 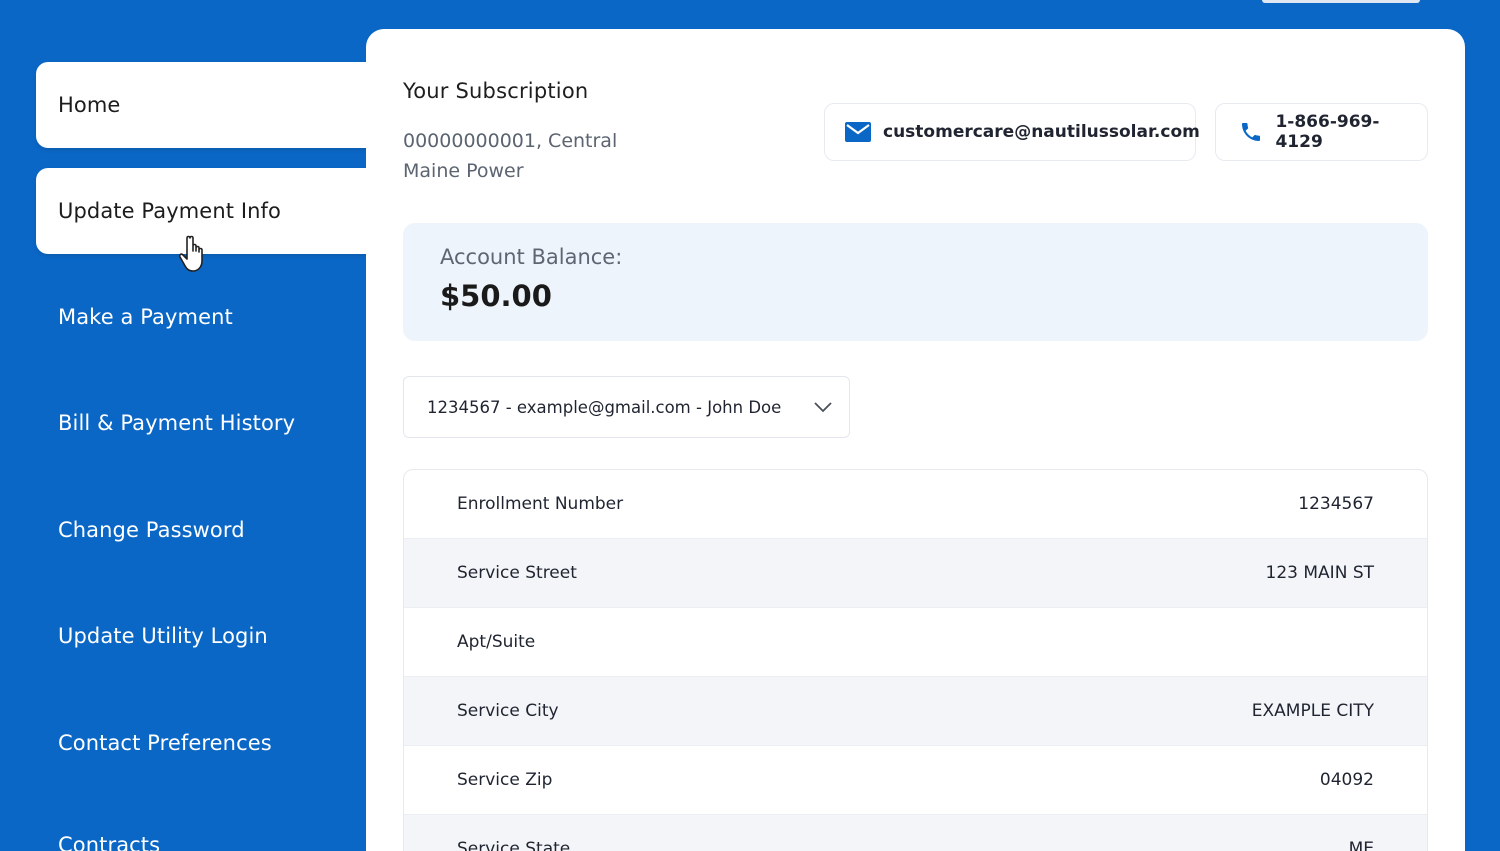 I want to click on mail-icon, so click(x=858, y=132).